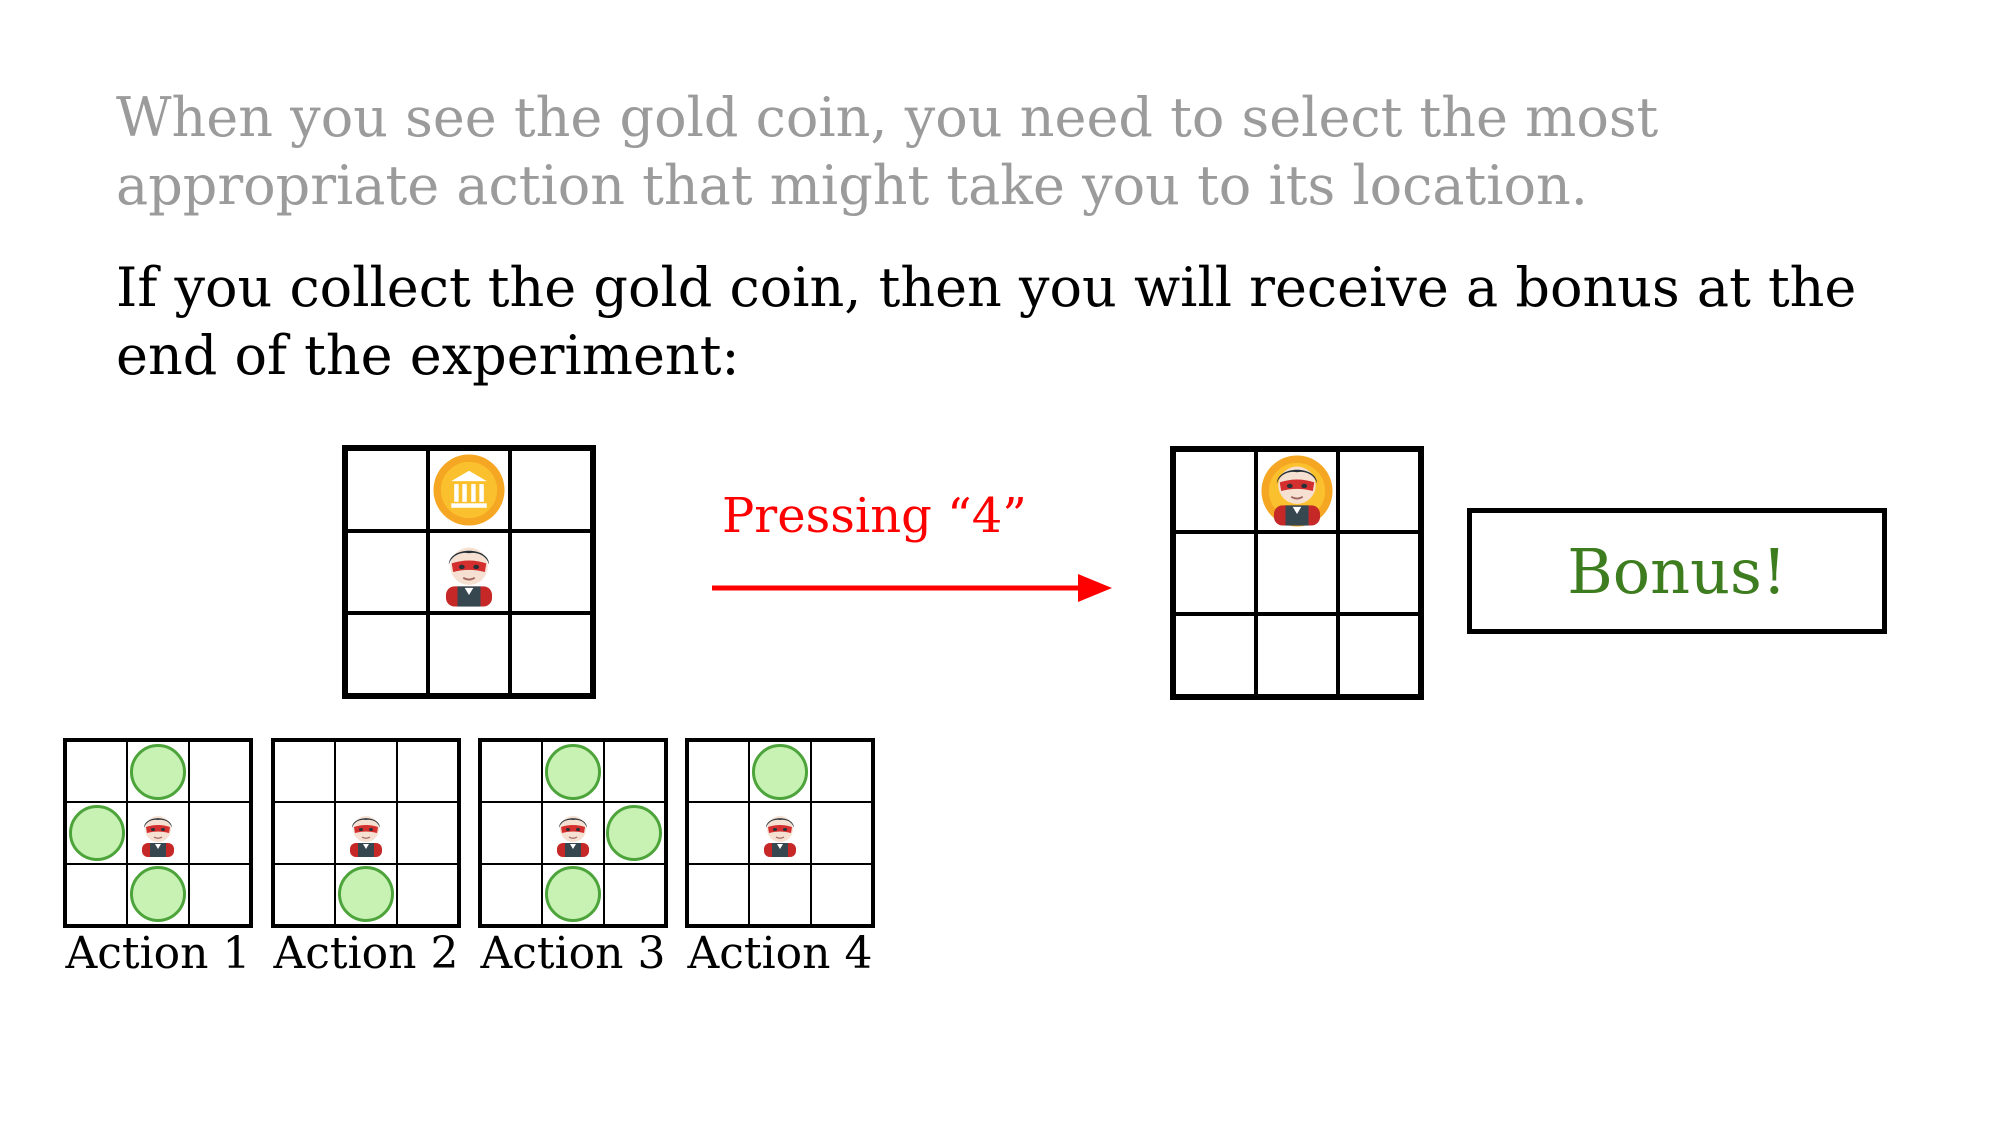 This screenshot has height=1125, width=2000. Describe the element at coordinates (912, 588) in the screenshot. I see `right-arrow-icon` at that location.